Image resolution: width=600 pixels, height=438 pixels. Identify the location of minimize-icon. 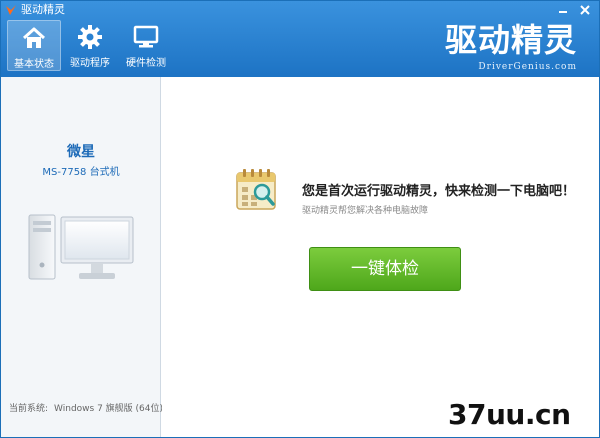
(563, 12).